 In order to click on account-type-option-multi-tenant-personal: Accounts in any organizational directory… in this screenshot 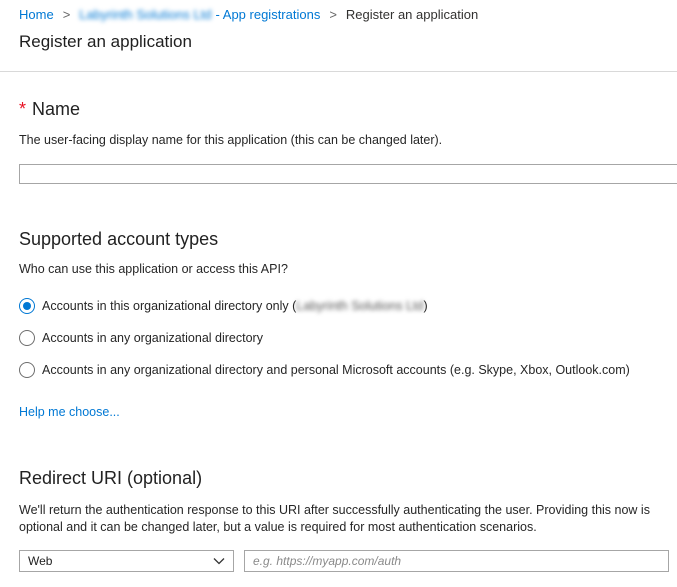, I will do `click(324, 370)`.